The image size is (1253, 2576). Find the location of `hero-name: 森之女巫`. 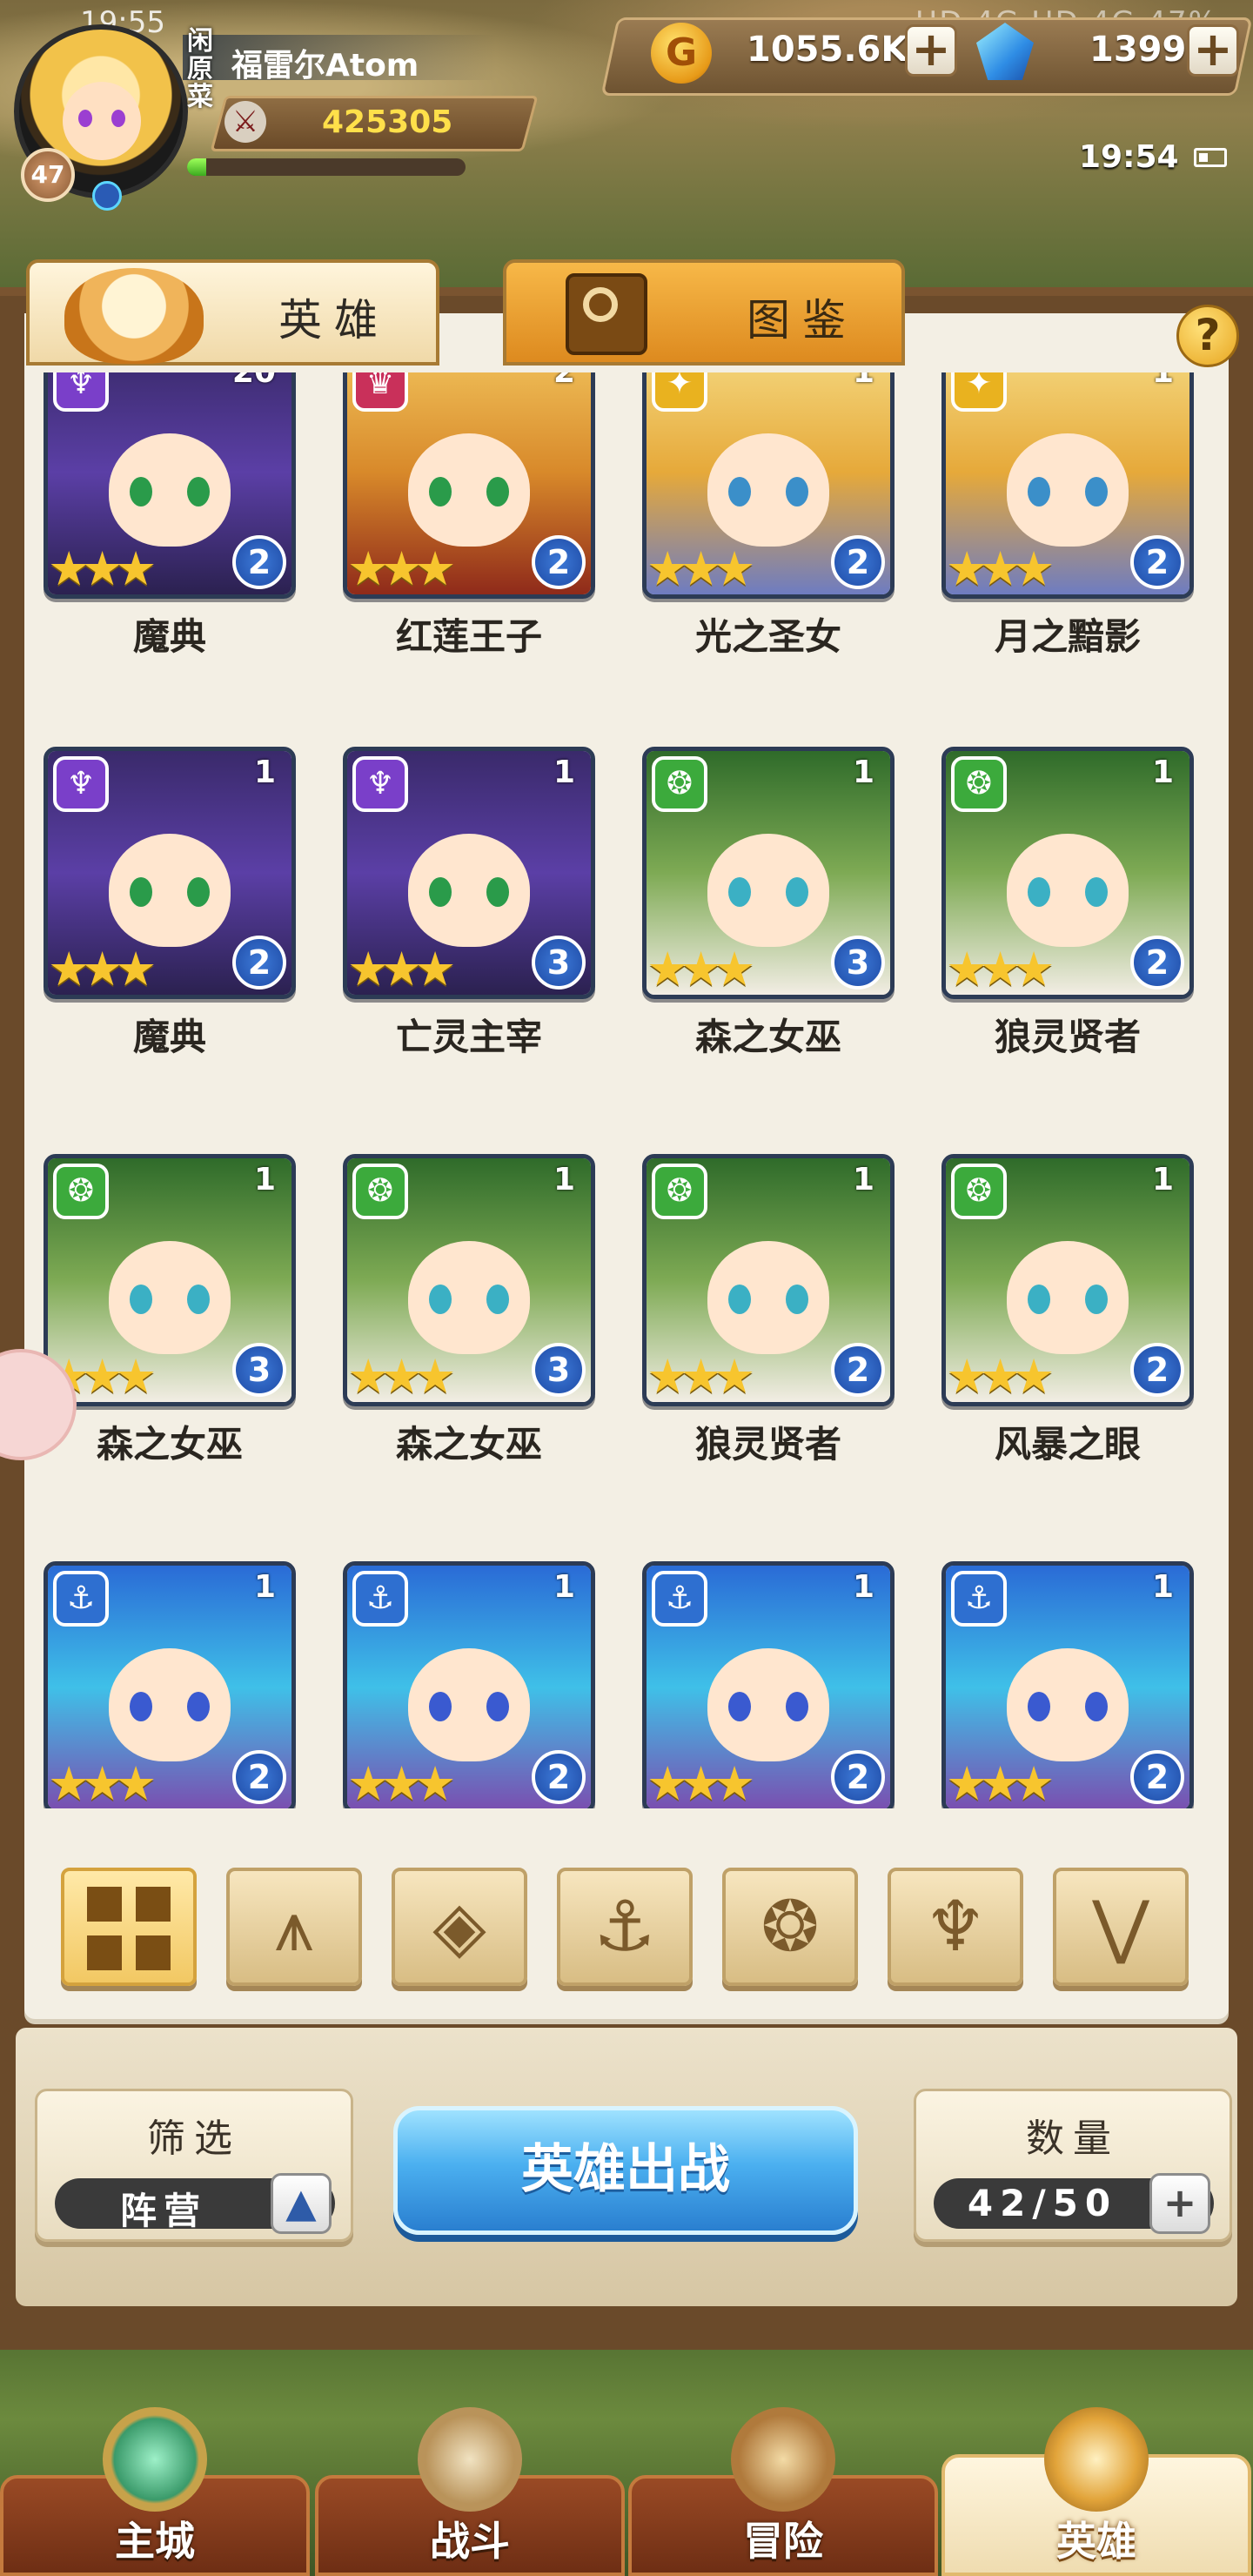

hero-name: 森之女巫 is located at coordinates (468, 1444).